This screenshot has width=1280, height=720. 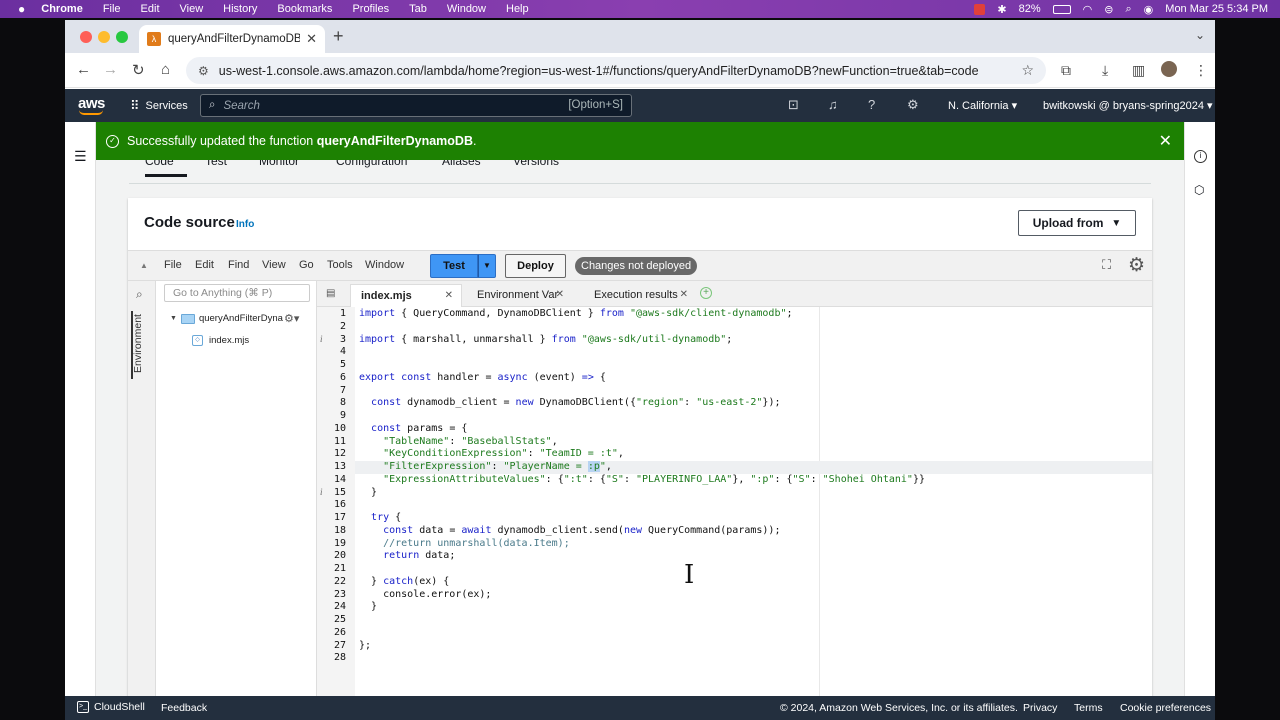 I want to click on search-files-icon: ⌕, so click(x=139, y=294).